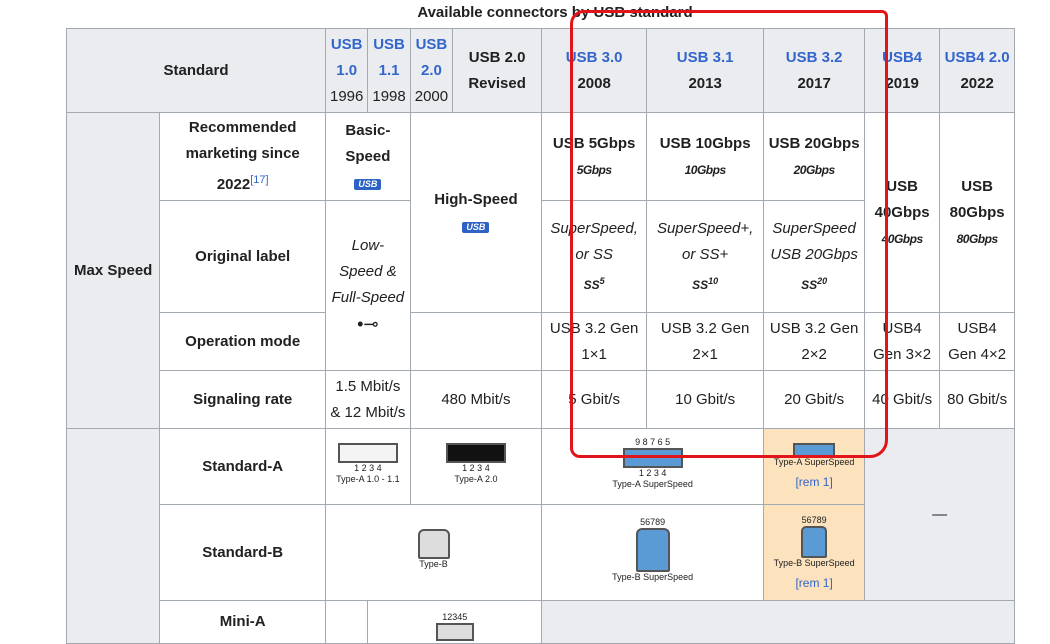 The height and width of the screenshot is (644, 1050). Describe the element at coordinates (476, 466) in the screenshot. I see `type-a20-cell: 1 2 3 4 Type-A 2.0` at that location.